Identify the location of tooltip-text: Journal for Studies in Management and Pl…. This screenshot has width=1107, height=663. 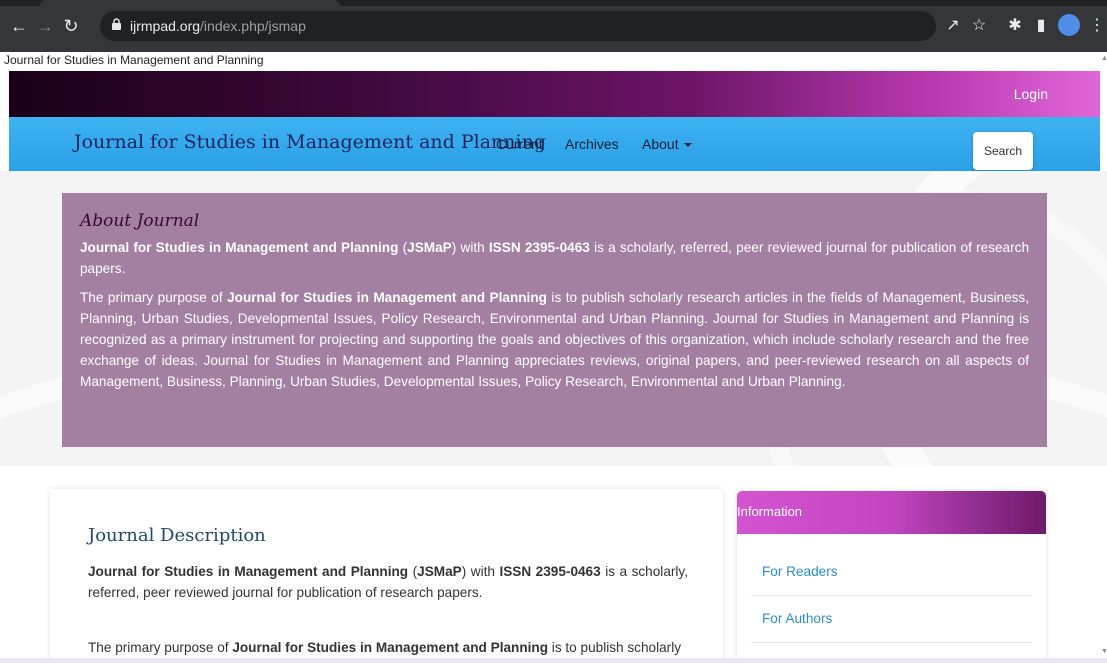
(134, 60).